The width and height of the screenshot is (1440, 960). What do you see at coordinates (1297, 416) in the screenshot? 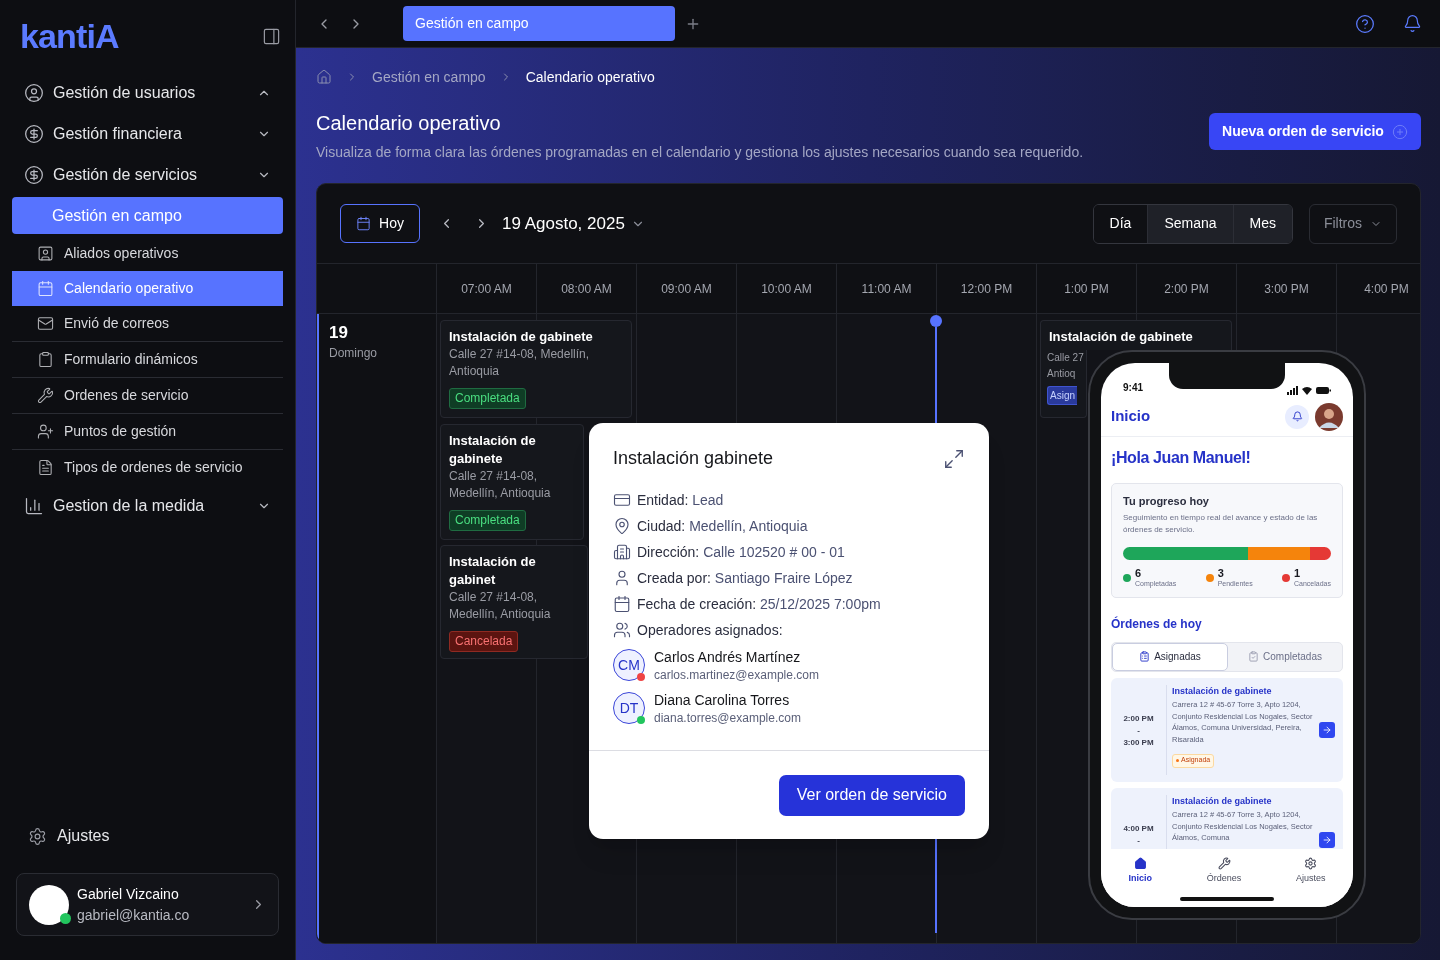
I see `bell-button` at bounding box center [1297, 416].